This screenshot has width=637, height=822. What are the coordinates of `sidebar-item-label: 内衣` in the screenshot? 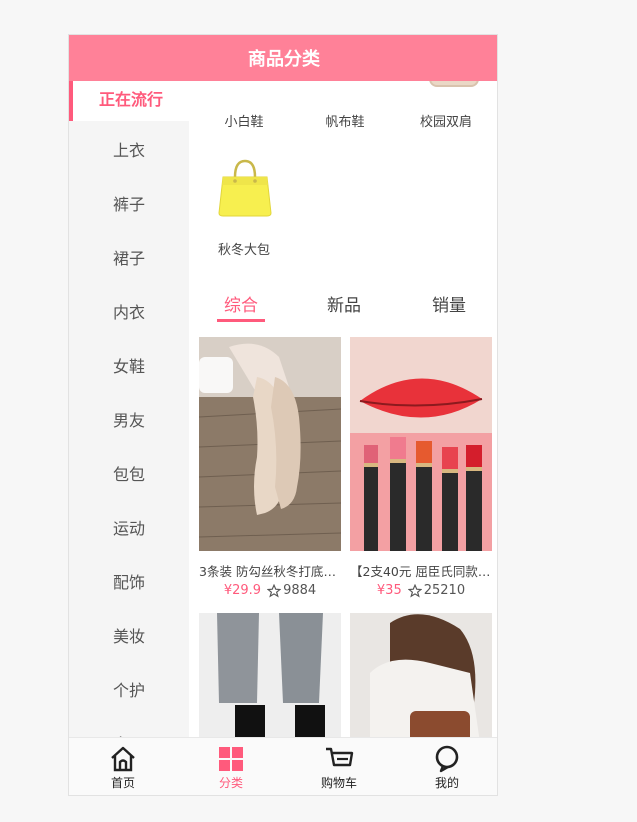 It's located at (128, 312).